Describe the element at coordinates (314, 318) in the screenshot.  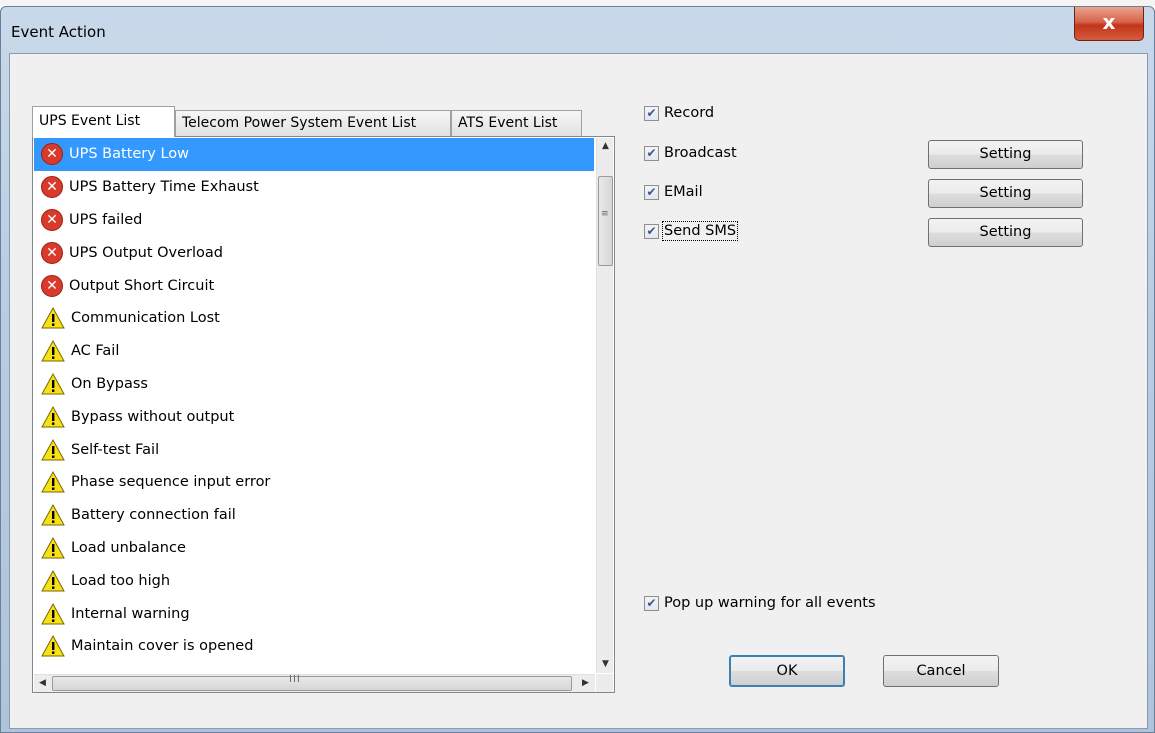
I see `list-item: Communication Lost` at that location.